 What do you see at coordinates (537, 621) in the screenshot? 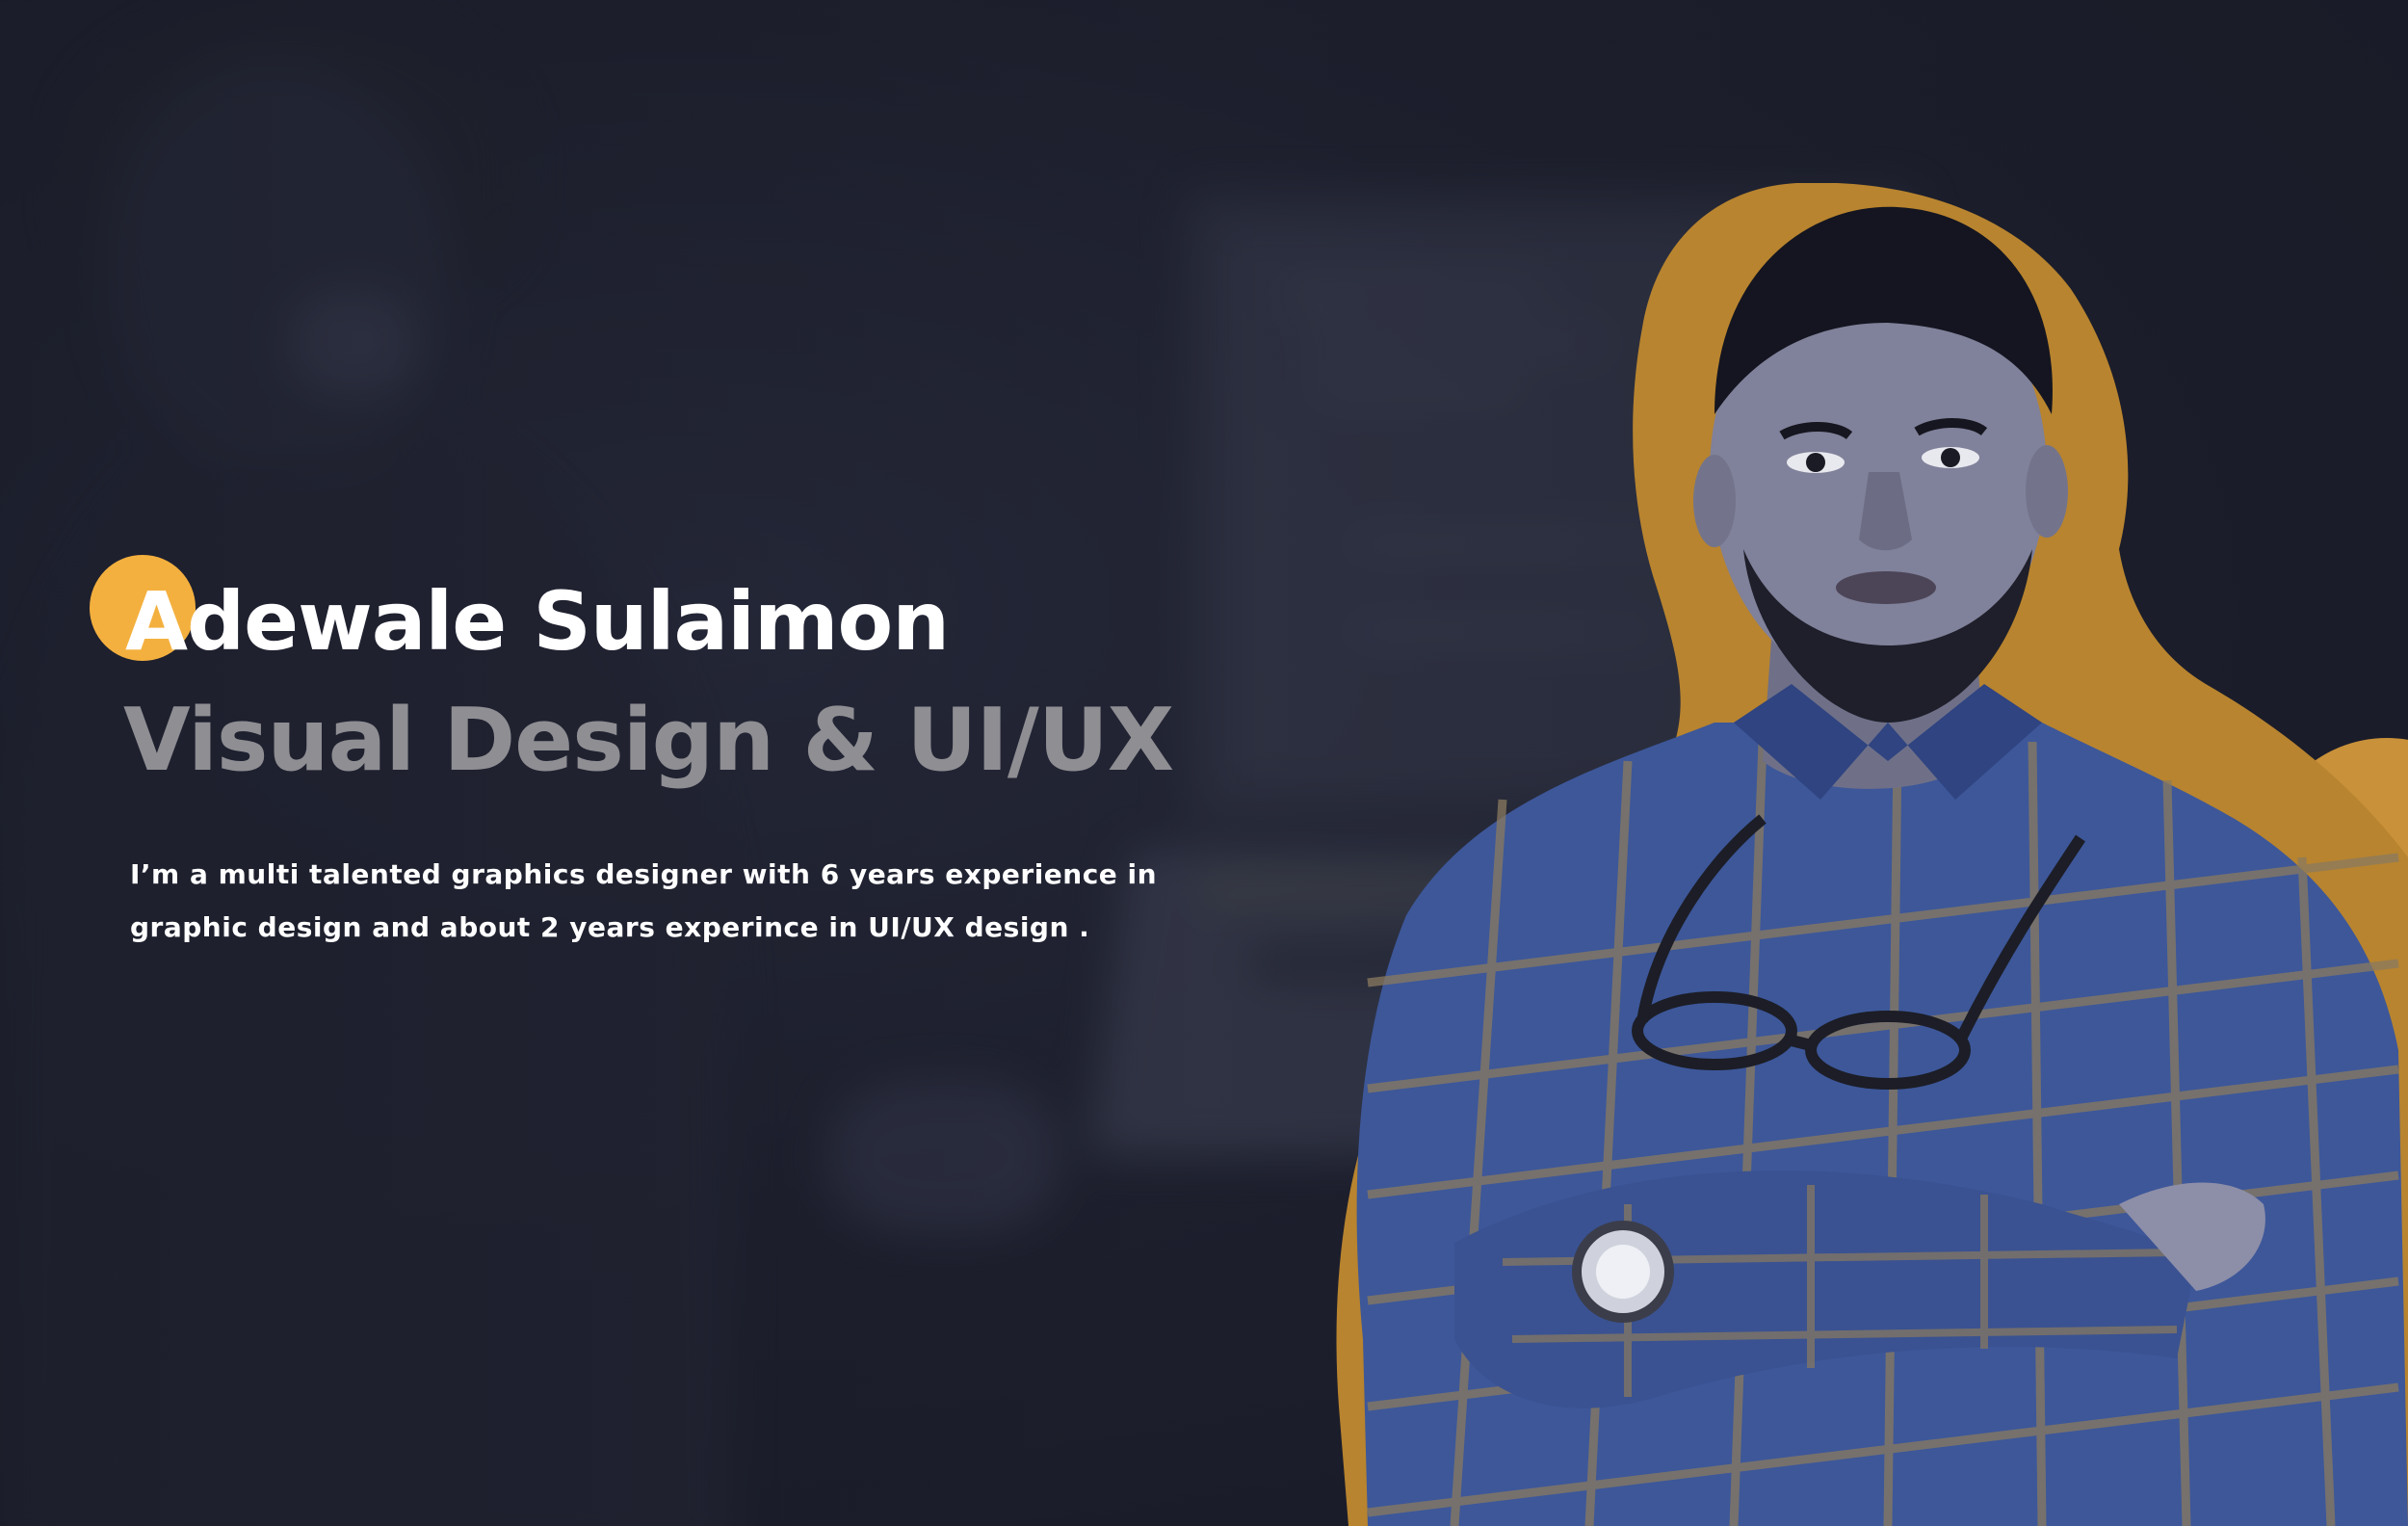
I see `hero-name: Adewale Sulaimon` at bounding box center [537, 621].